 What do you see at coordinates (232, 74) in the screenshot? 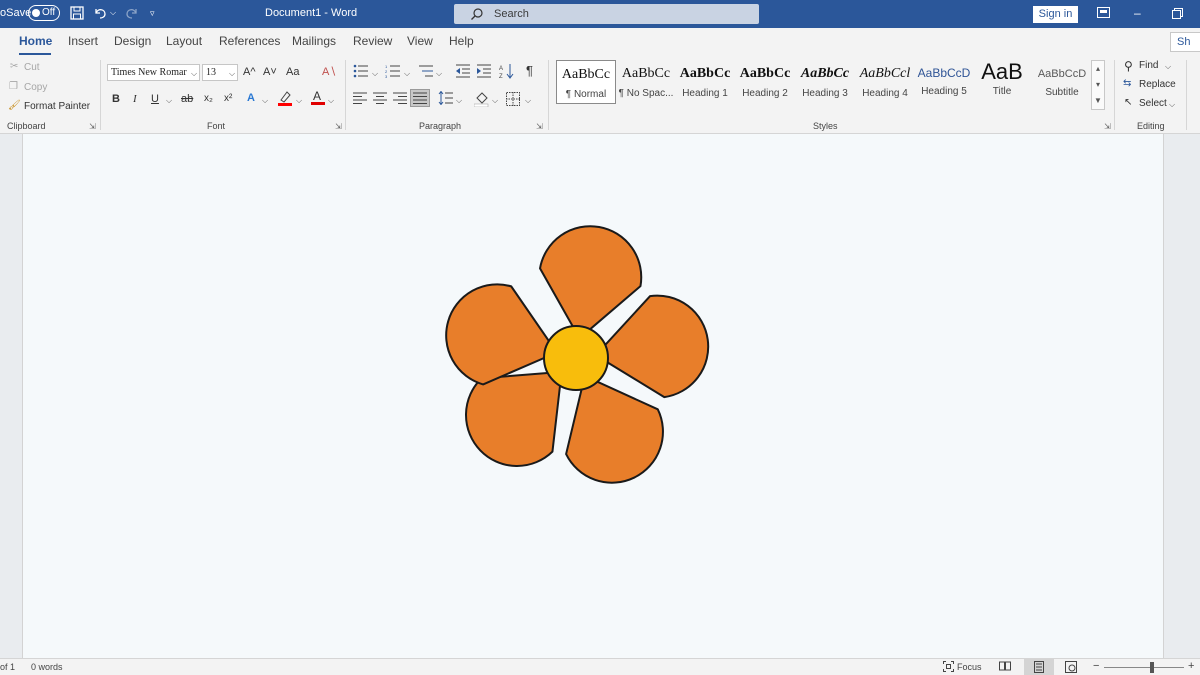
I see `font-size-dropdown-icon: ⌵` at bounding box center [232, 74].